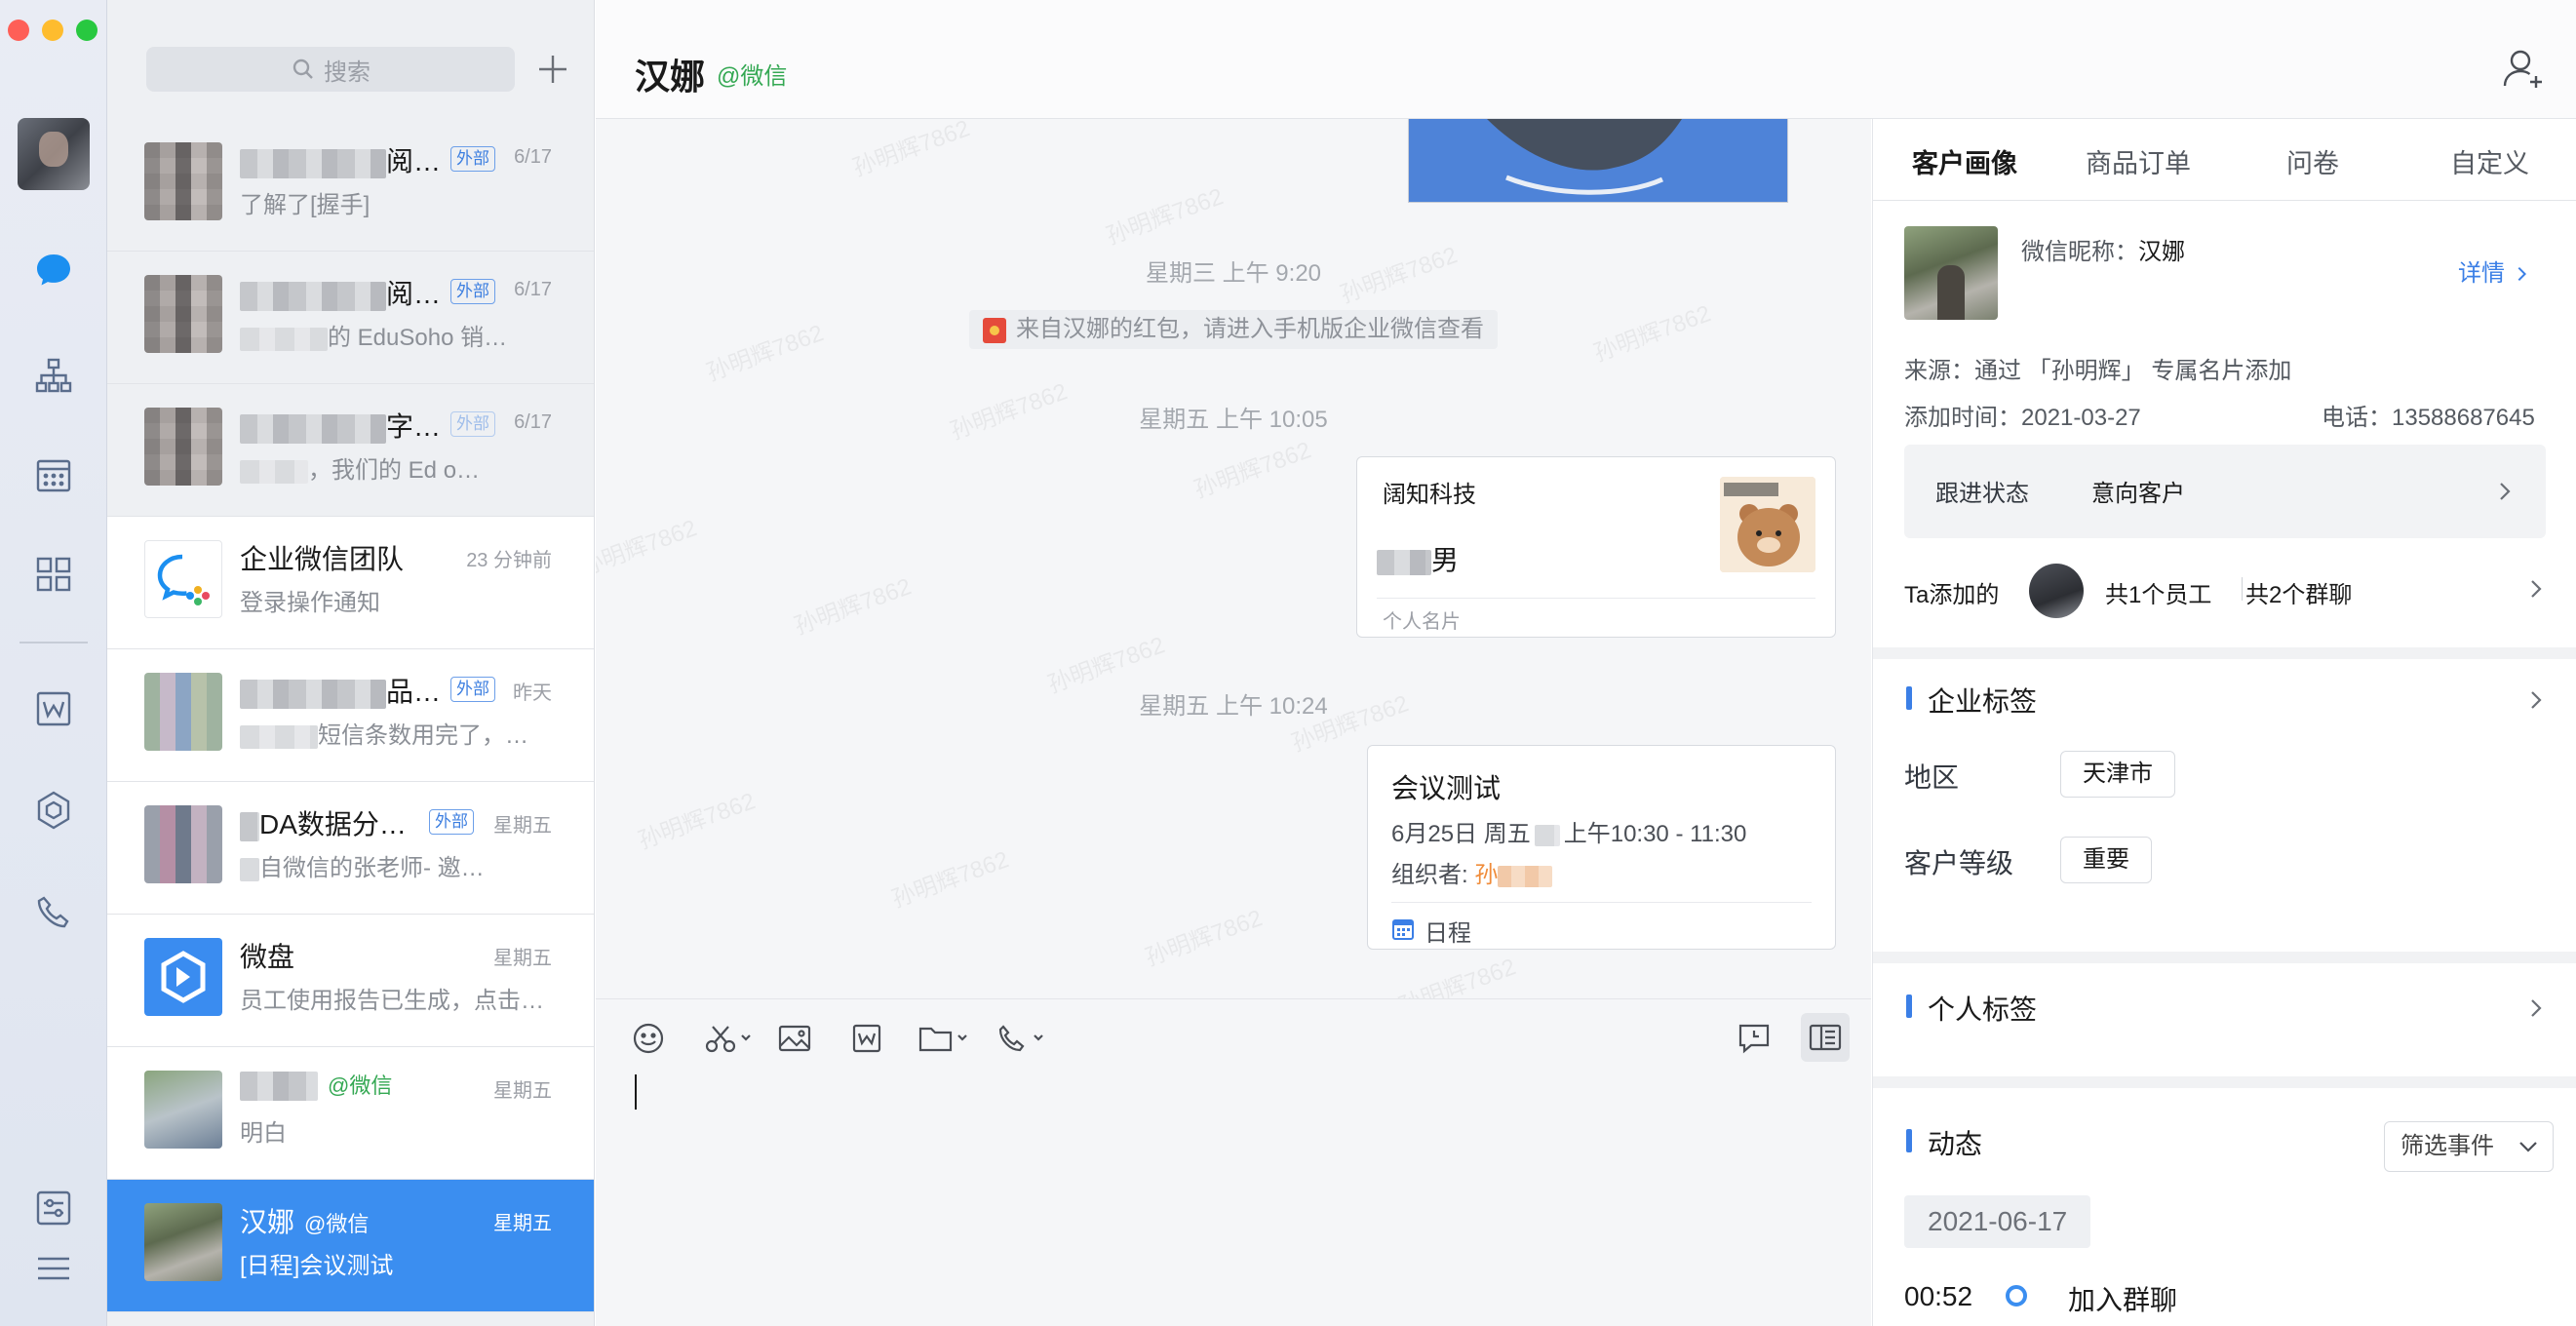 The width and height of the screenshot is (2576, 1326). Describe the element at coordinates (53, 810) in the screenshot. I see `hexagon-icon` at that location.